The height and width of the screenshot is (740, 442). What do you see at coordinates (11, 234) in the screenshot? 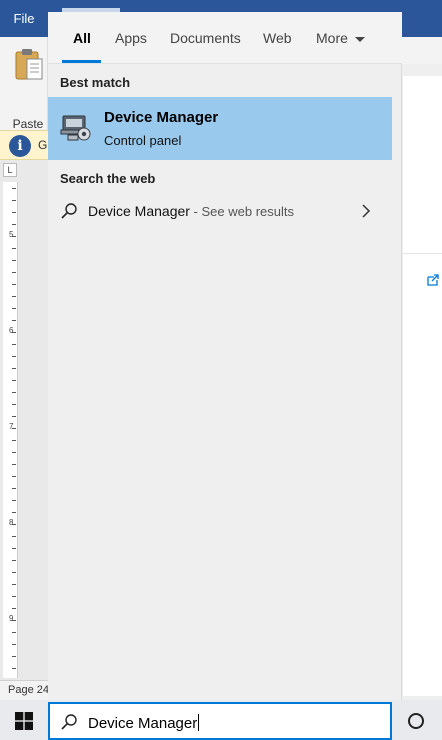
I see `ruler-number: 5` at bounding box center [11, 234].